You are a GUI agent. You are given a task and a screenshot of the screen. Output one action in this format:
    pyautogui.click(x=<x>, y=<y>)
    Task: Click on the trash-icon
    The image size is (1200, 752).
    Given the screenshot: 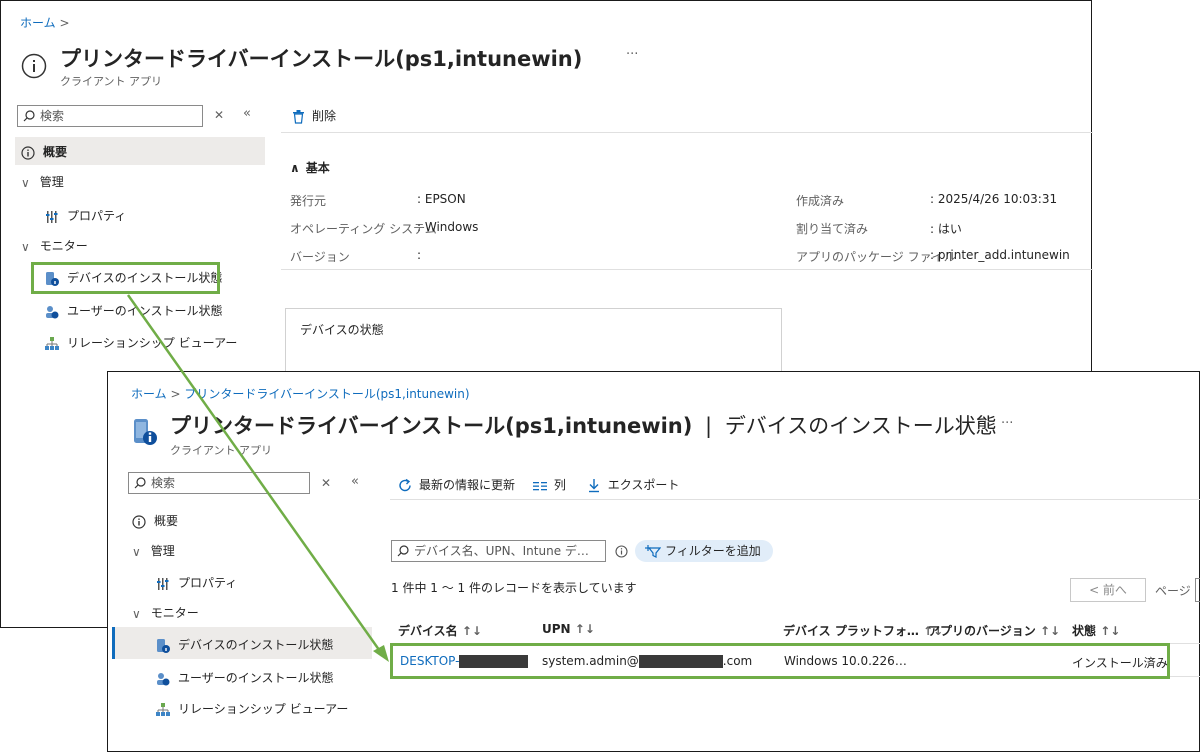 What is the action you would take?
    pyautogui.click(x=298, y=116)
    